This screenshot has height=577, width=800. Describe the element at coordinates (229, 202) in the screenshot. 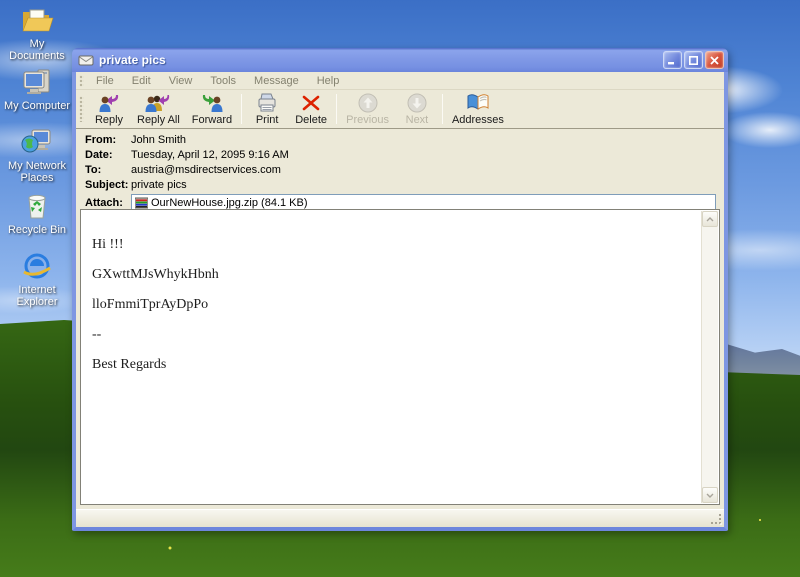

I see `attachment-name: OurNewHouse.jpg.zip (84.1 KB)` at that location.